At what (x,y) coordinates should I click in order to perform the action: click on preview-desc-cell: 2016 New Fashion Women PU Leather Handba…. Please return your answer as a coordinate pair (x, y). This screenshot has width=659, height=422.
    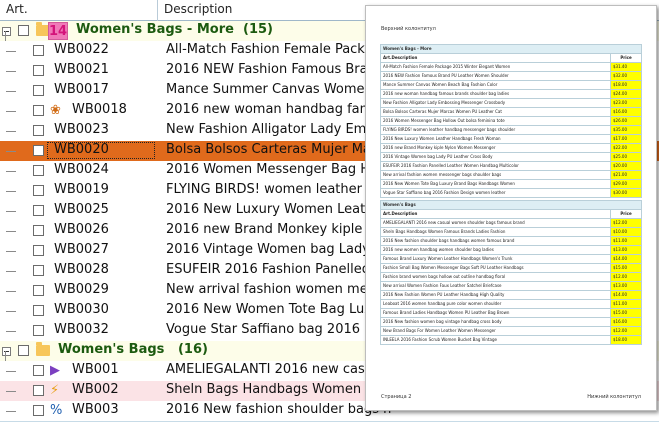
    Looking at the image, I should click on (495, 295).